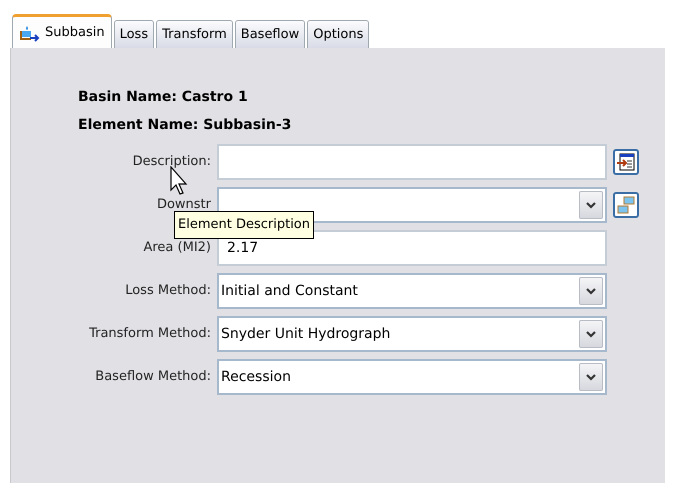  What do you see at coordinates (149, 334) in the screenshot?
I see `field-label: Transform Method:` at bounding box center [149, 334].